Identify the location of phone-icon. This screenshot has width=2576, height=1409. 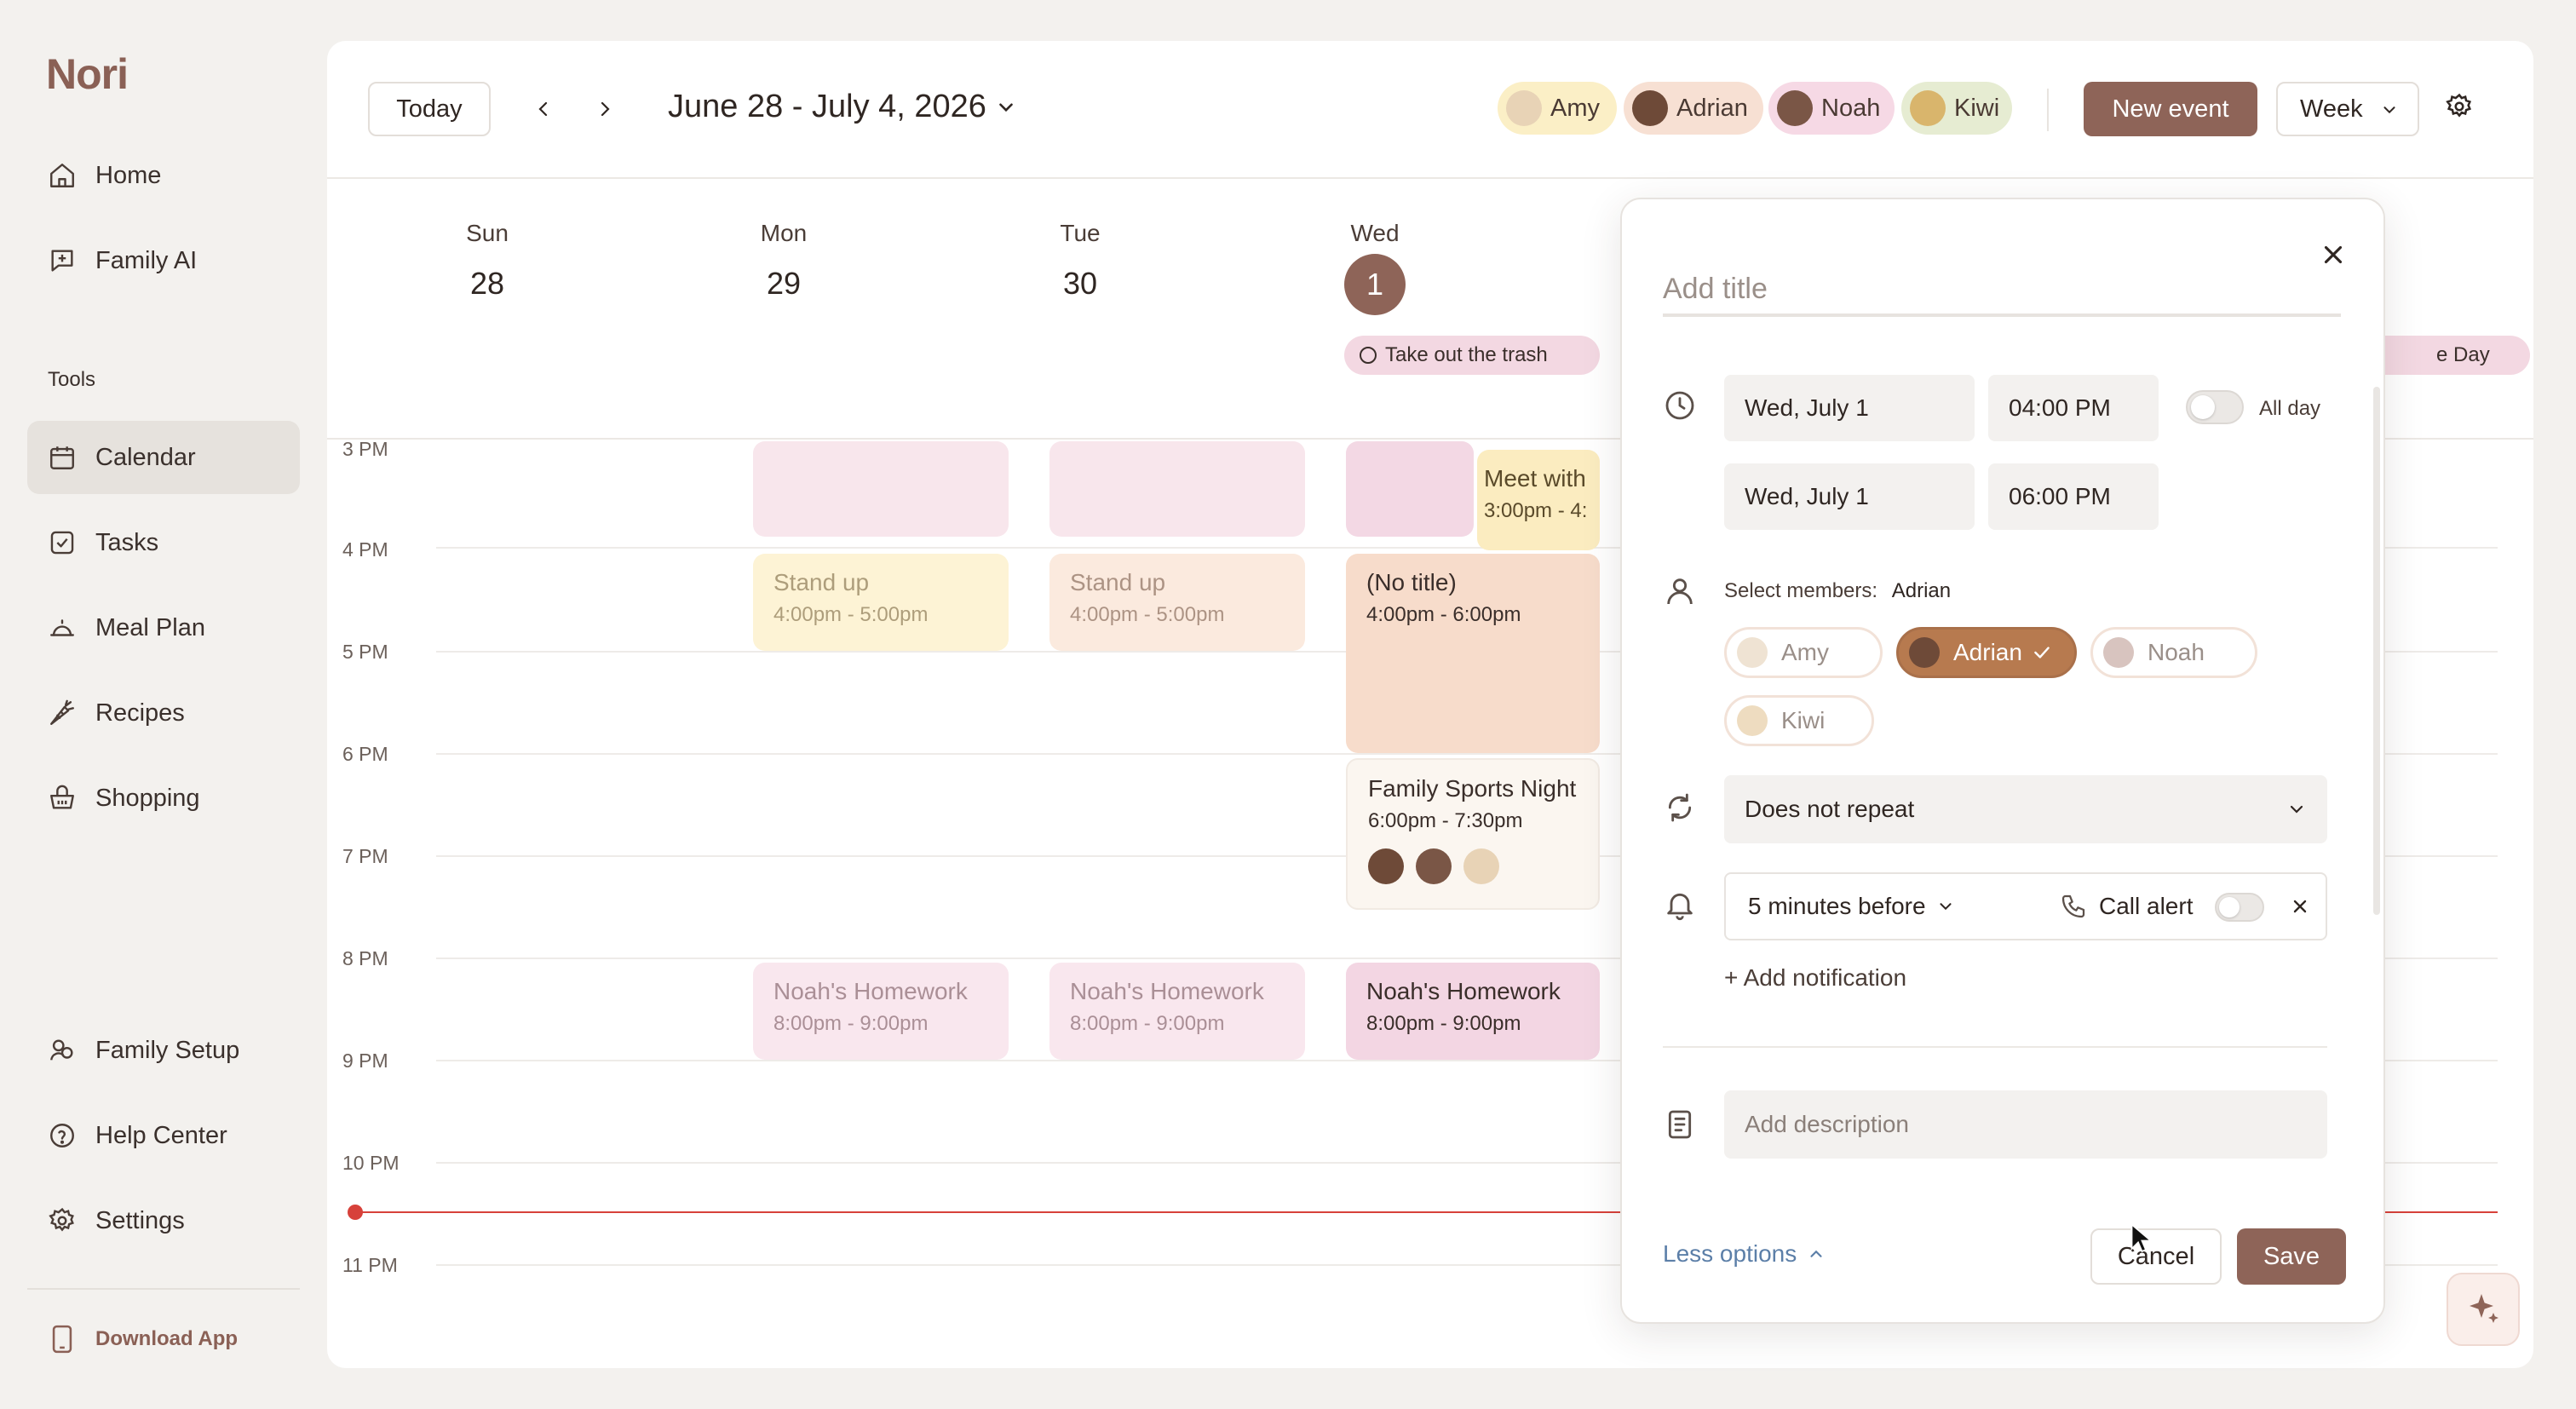
(2073, 906).